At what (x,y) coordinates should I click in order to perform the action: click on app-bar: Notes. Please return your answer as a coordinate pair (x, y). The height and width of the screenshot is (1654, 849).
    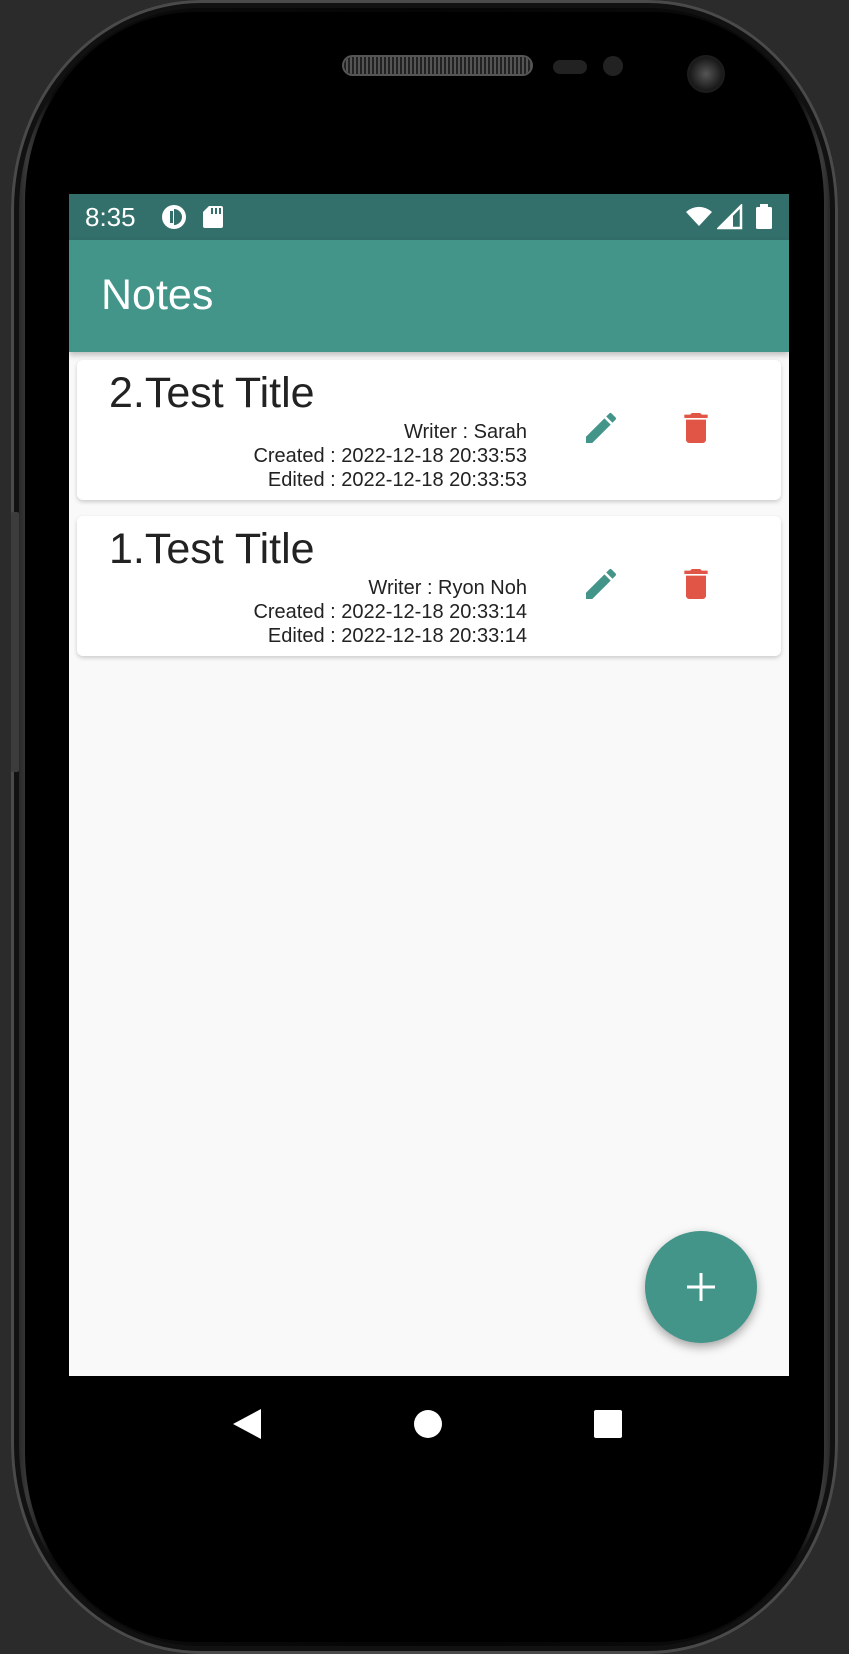
    Looking at the image, I should click on (429, 296).